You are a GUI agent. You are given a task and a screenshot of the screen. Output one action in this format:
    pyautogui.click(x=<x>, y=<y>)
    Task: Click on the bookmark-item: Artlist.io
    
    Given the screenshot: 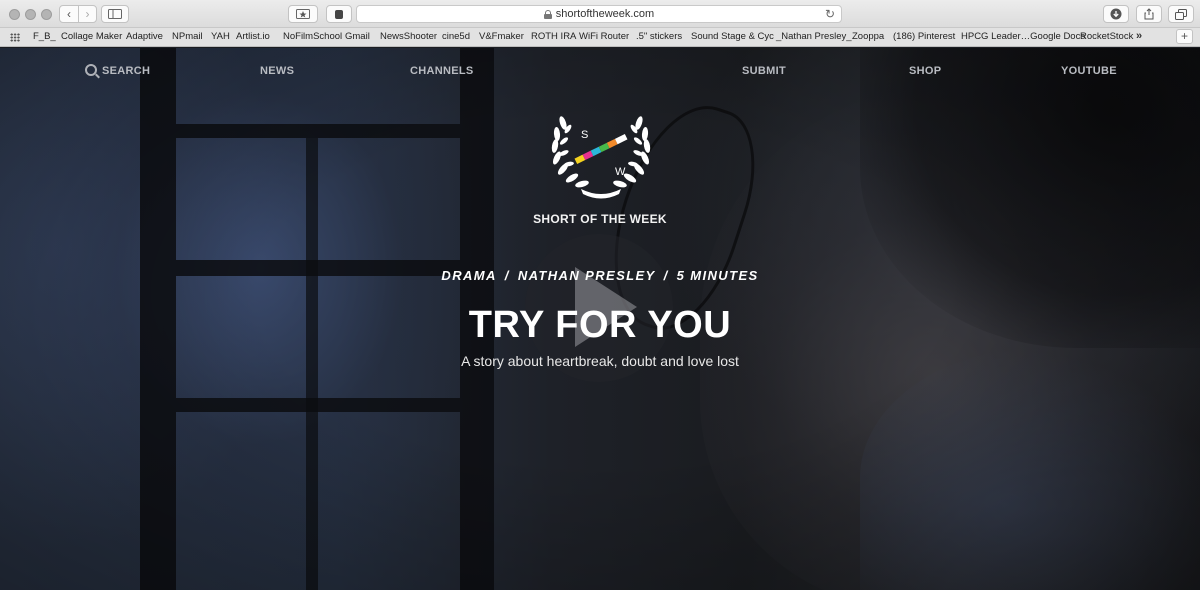 What is the action you would take?
    pyautogui.click(x=253, y=37)
    